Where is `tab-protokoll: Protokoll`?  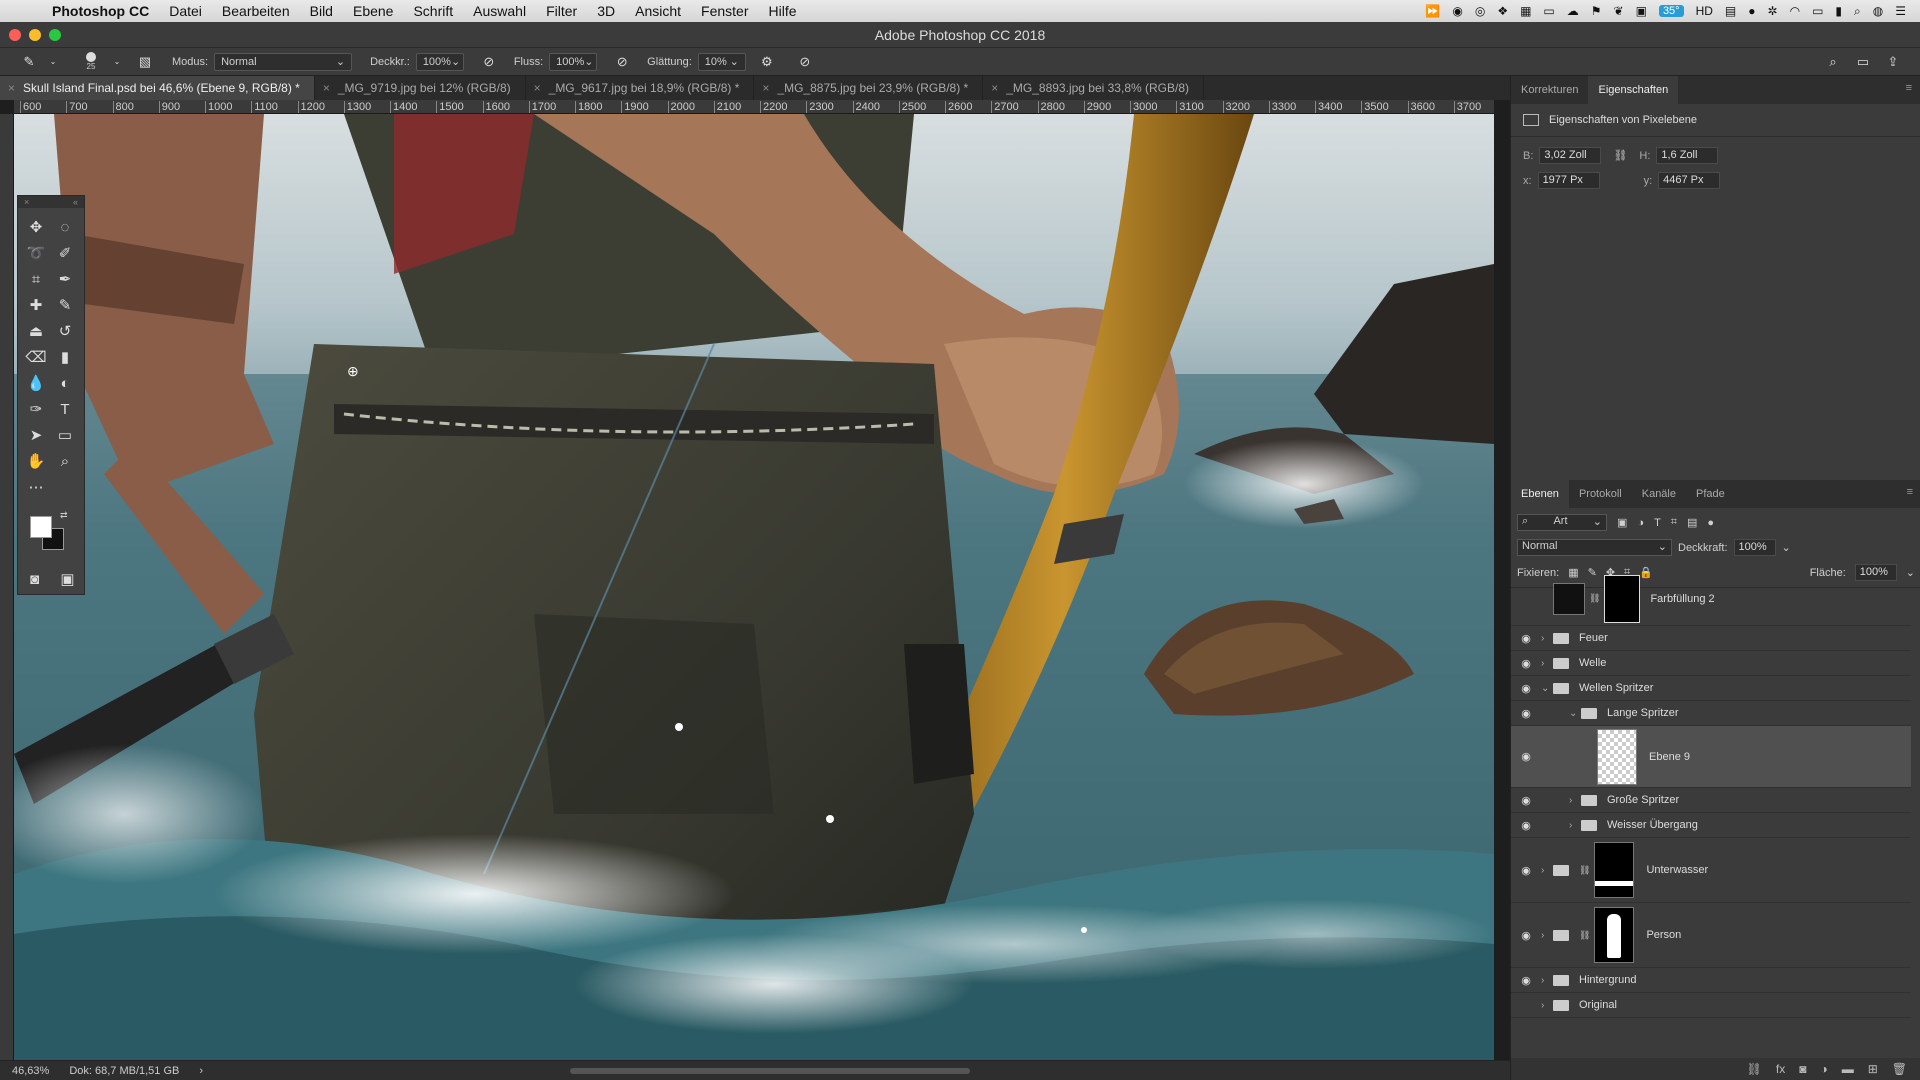 tab-protokoll: Protokoll is located at coordinates (1600, 494).